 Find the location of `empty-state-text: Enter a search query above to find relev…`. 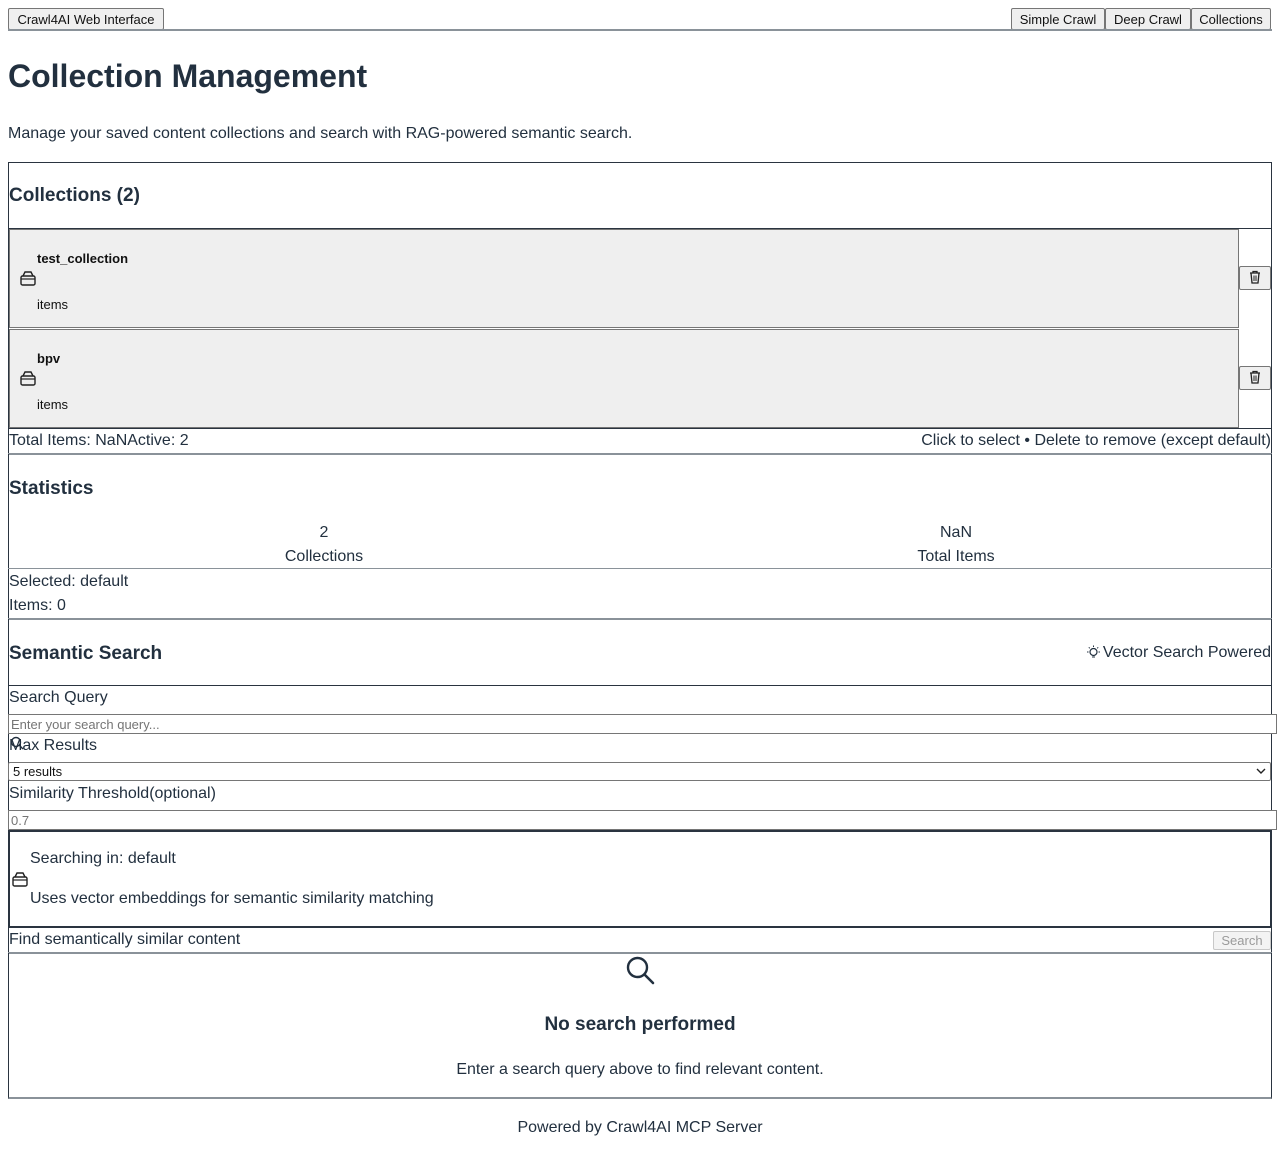

empty-state-text: Enter a search query above to find relev… is located at coordinates (640, 1069).